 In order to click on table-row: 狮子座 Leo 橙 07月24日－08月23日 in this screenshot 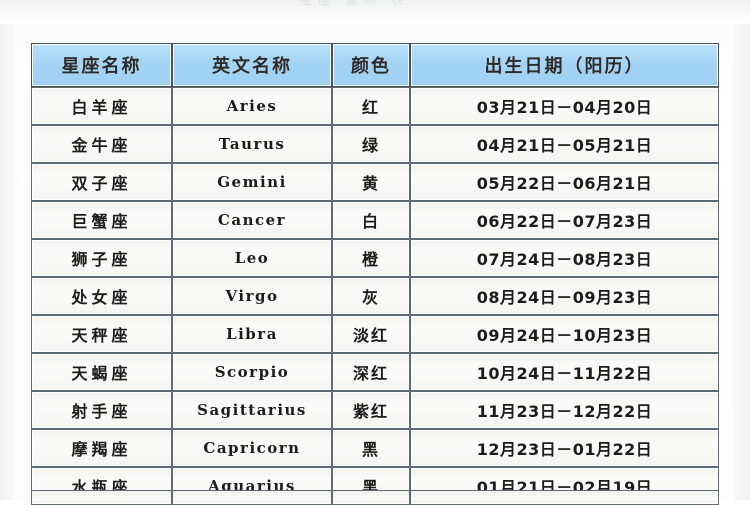, I will do `click(375, 258)`.